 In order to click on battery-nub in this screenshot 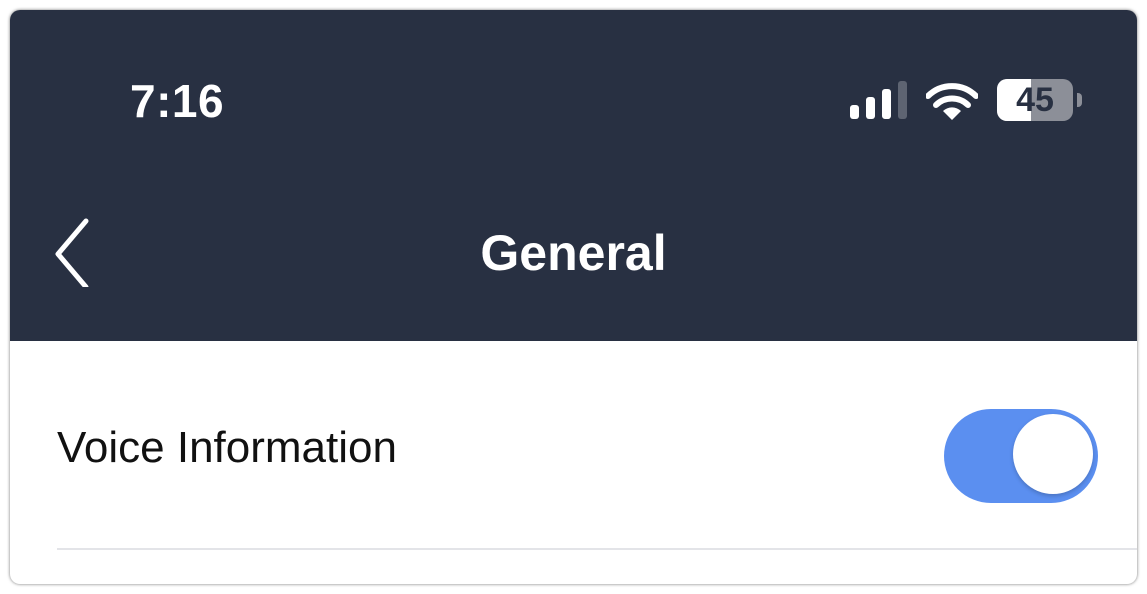, I will do `click(1079, 100)`.